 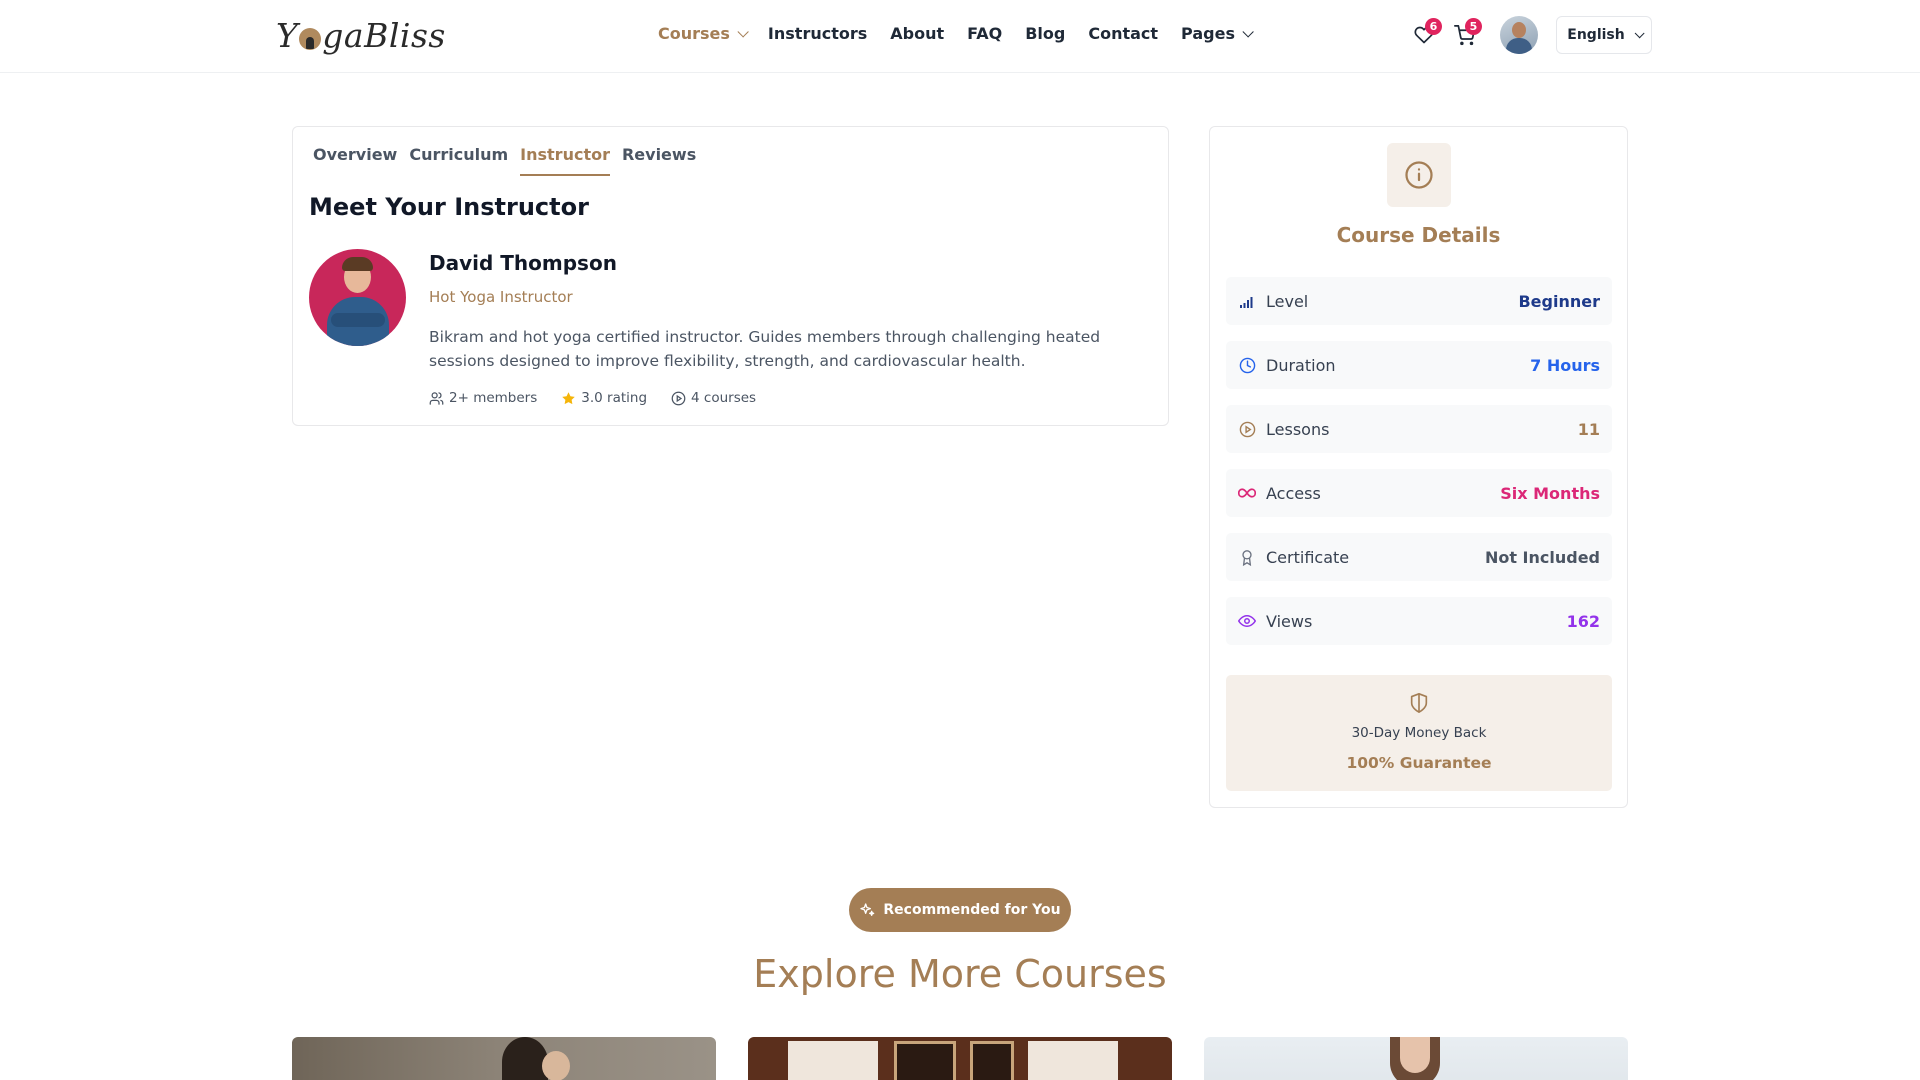 I want to click on nav-faq: FAQ, so click(x=984, y=33).